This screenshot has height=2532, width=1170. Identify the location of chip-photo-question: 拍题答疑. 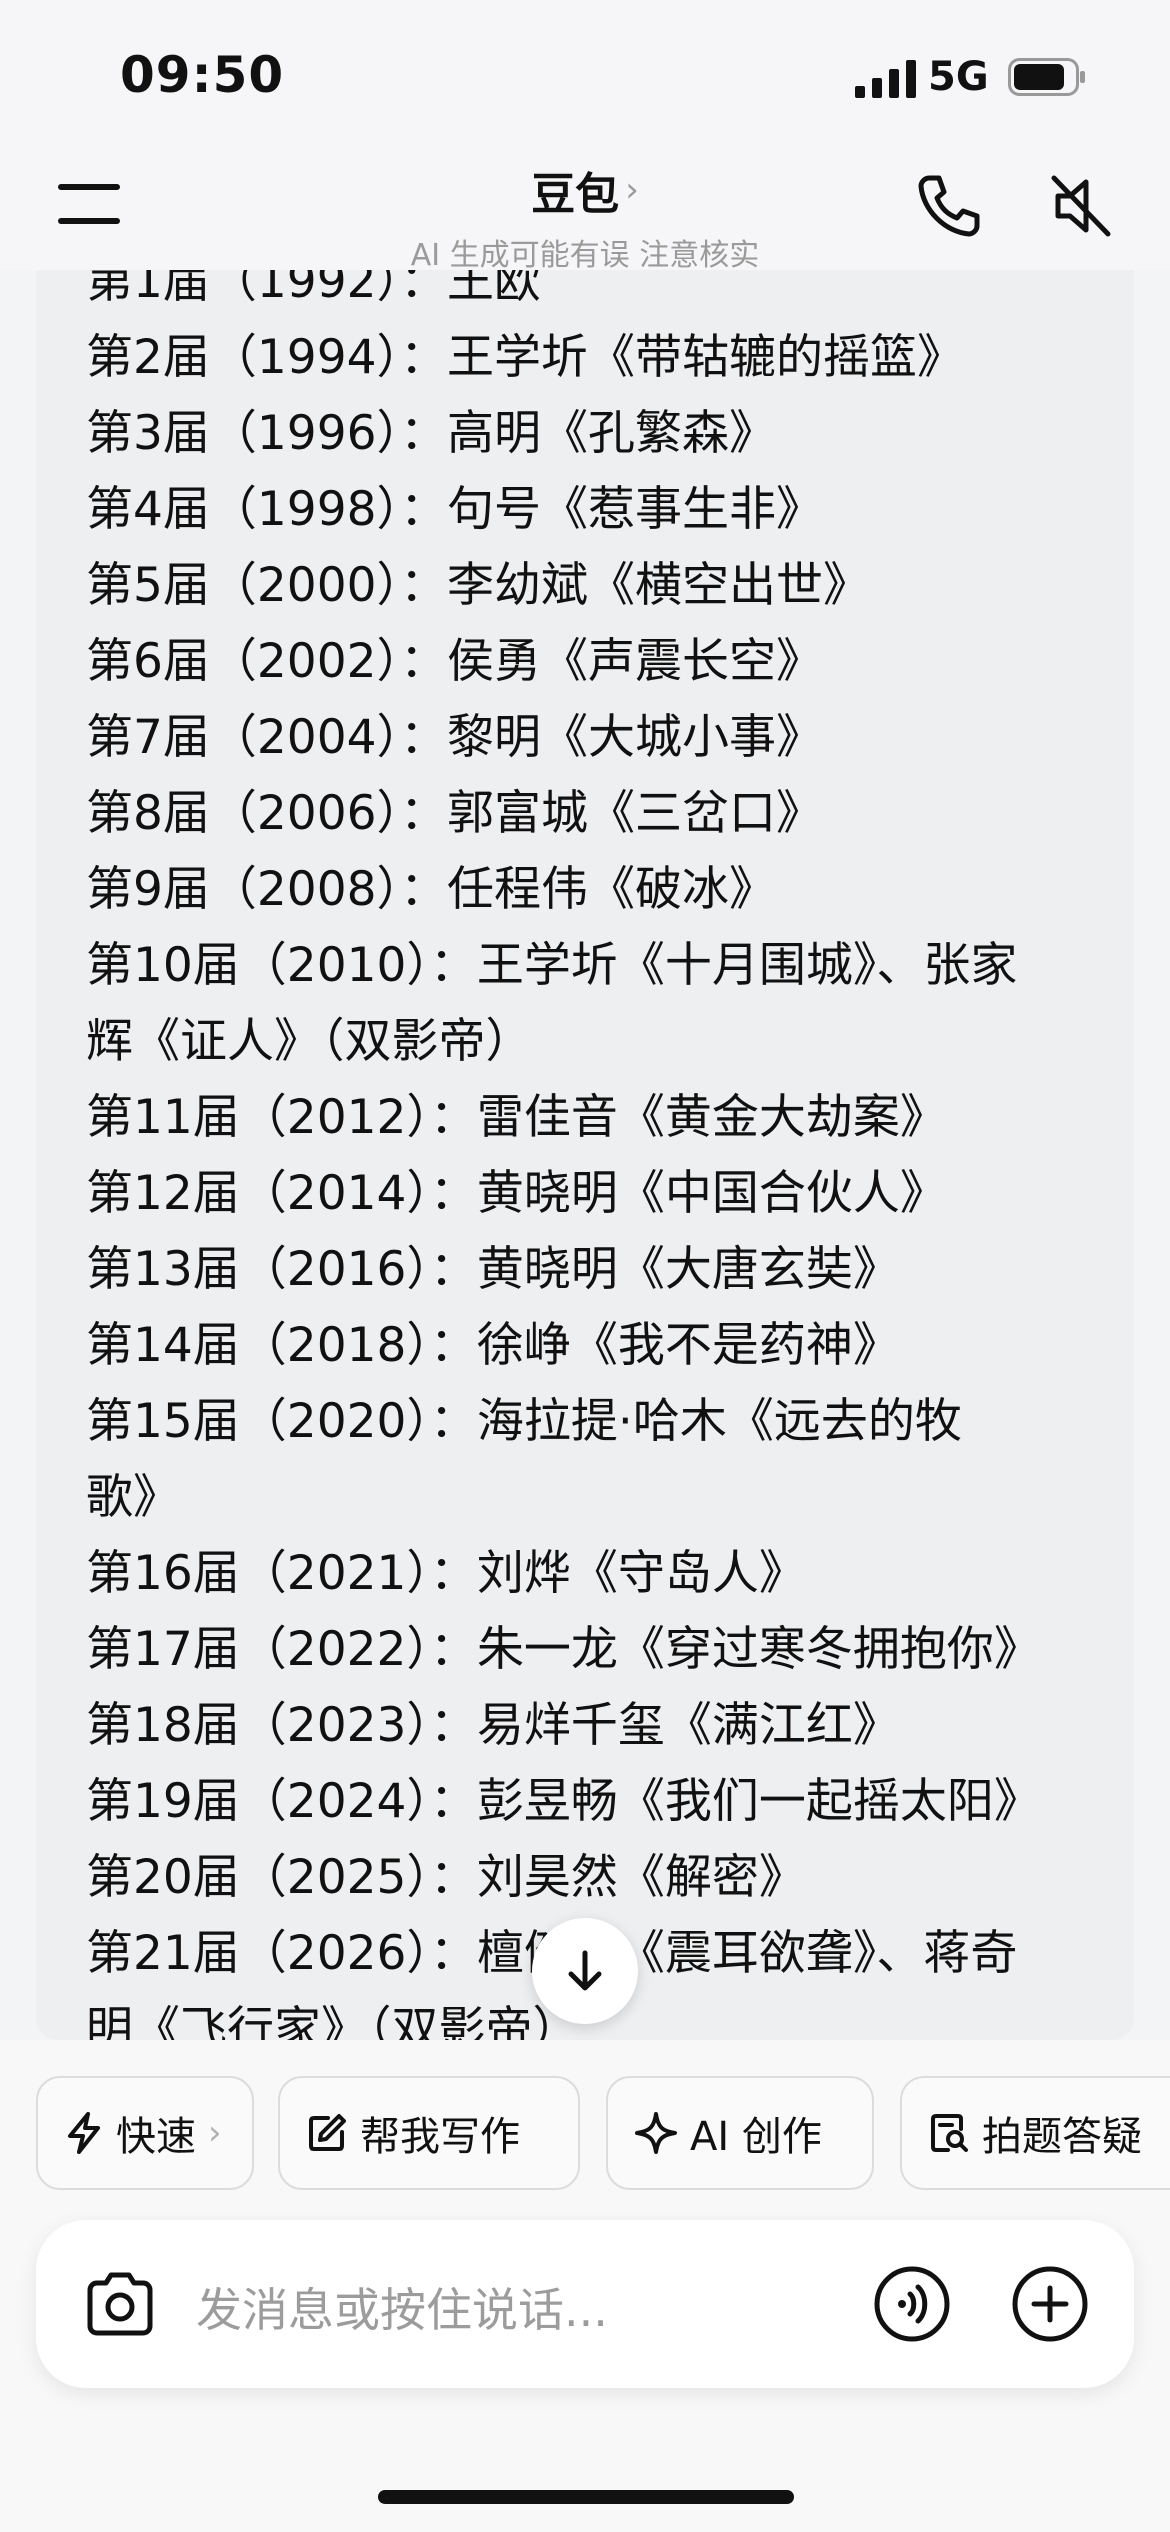
(1035, 2133).